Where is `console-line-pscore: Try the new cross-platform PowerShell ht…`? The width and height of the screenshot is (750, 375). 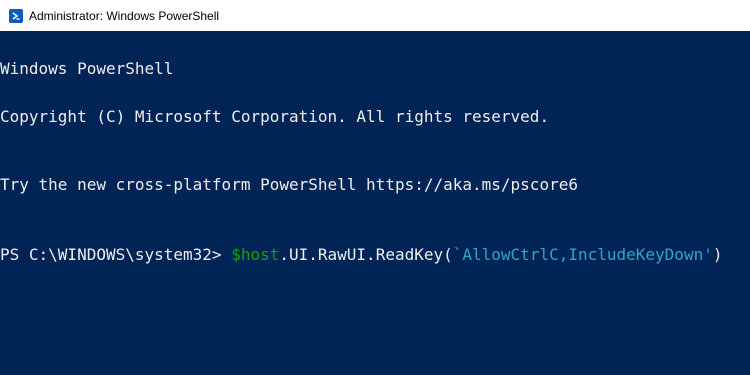 console-line-pscore: Try the new cross-platform PowerShell ht… is located at coordinates (289, 184).